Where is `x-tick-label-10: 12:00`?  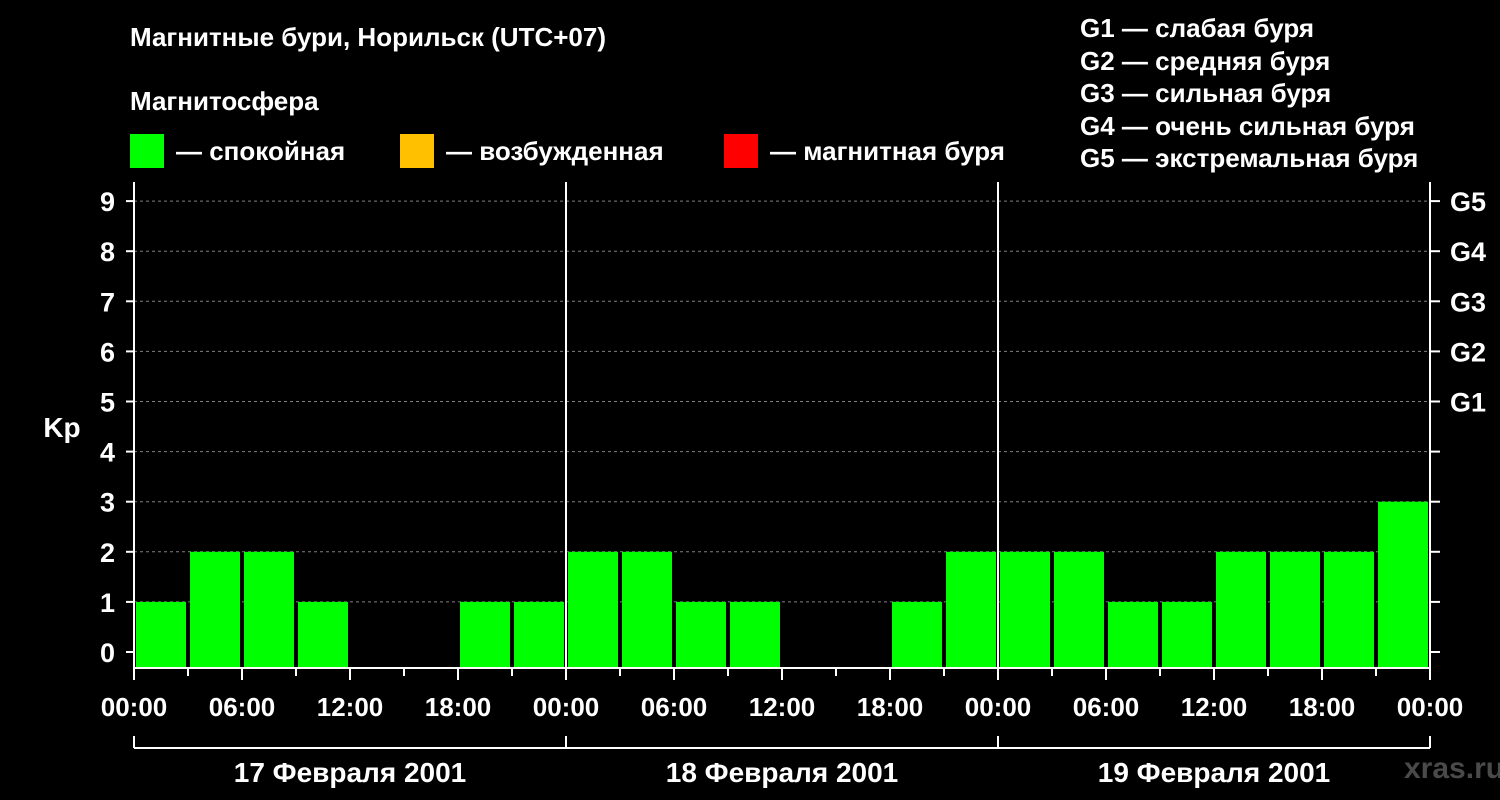 x-tick-label-10: 12:00 is located at coordinates (1214, 707).